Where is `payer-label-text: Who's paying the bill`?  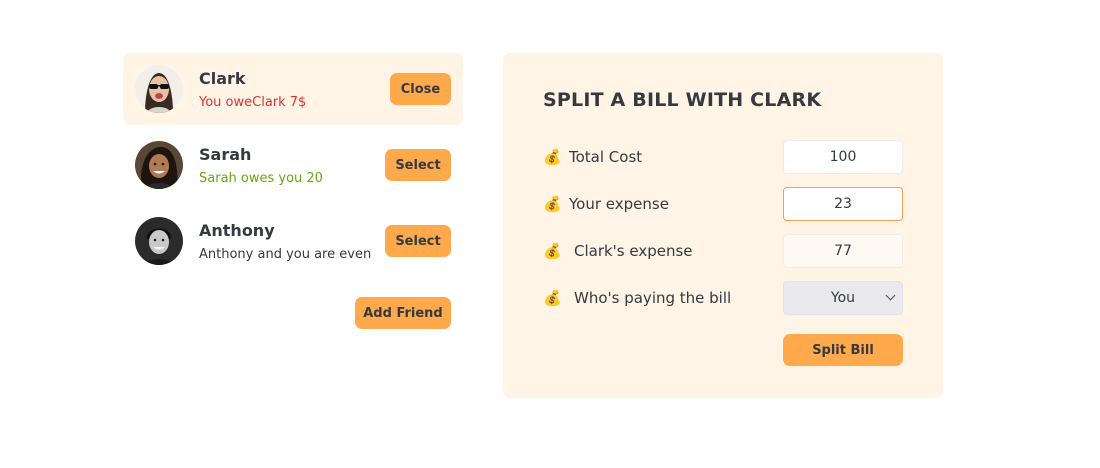
payer-label-text: Who's paying the bill is located at coordinates (653, 298).